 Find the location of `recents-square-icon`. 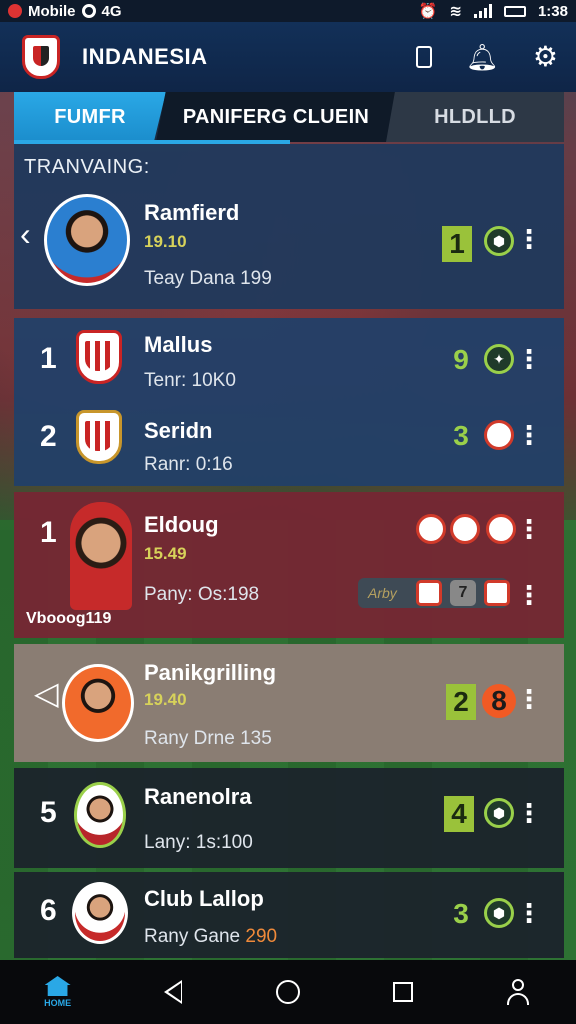

recents-square-icon is located at coordinates (403, 992).